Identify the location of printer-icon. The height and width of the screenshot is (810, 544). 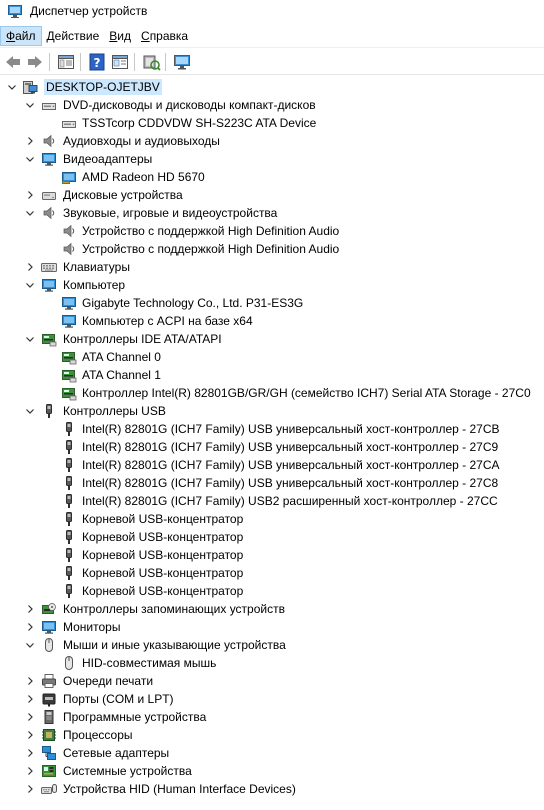
(49, 681).